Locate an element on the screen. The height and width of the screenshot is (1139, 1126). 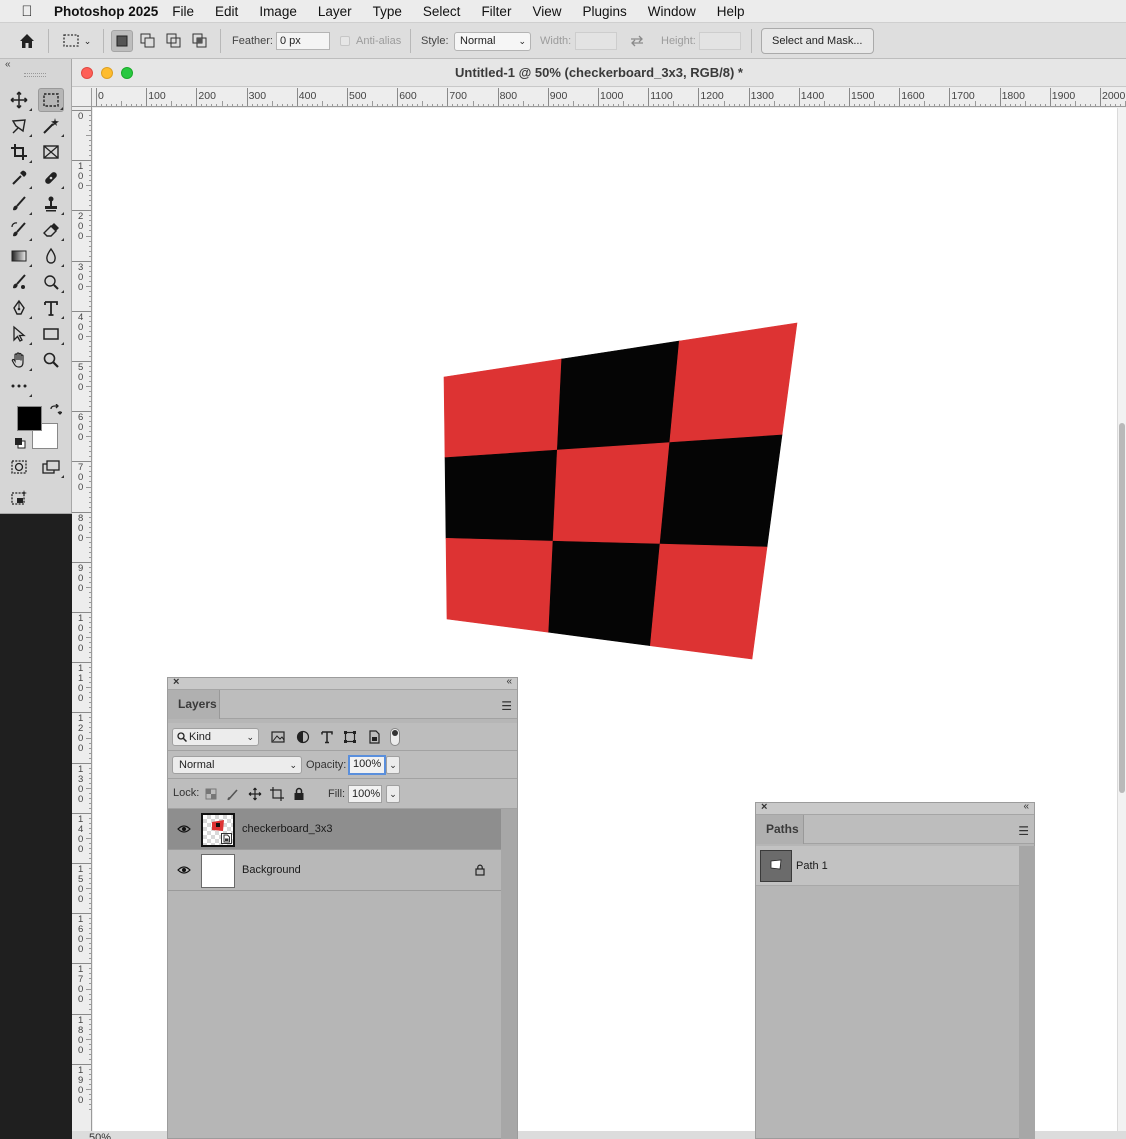
zoom-tool-icon is located at coordinates (51, 360).